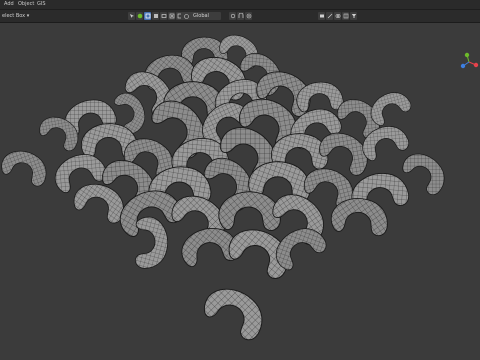  I want to click on snap-button, so click(240, 16).